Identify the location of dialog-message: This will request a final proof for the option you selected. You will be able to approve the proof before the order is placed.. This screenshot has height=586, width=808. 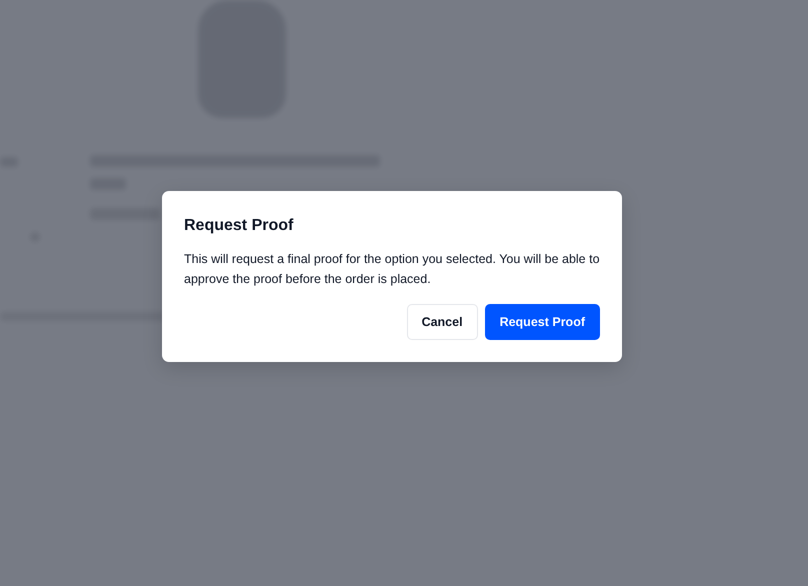
(392, 269).